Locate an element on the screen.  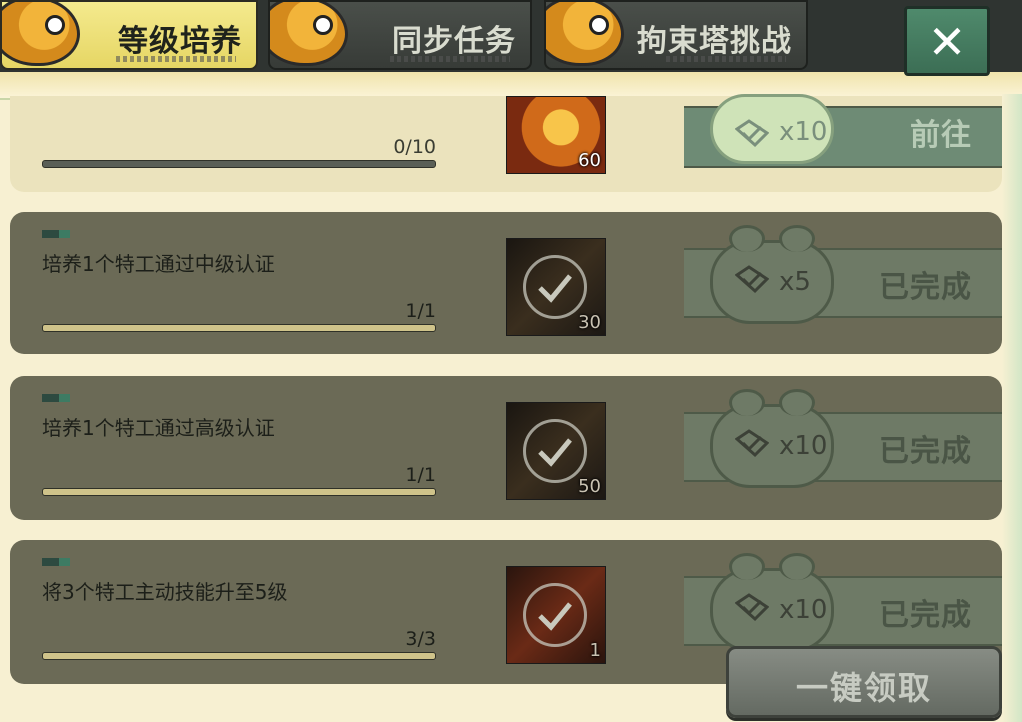
progress-count: 3/3 is located at coordinates (420, 639).